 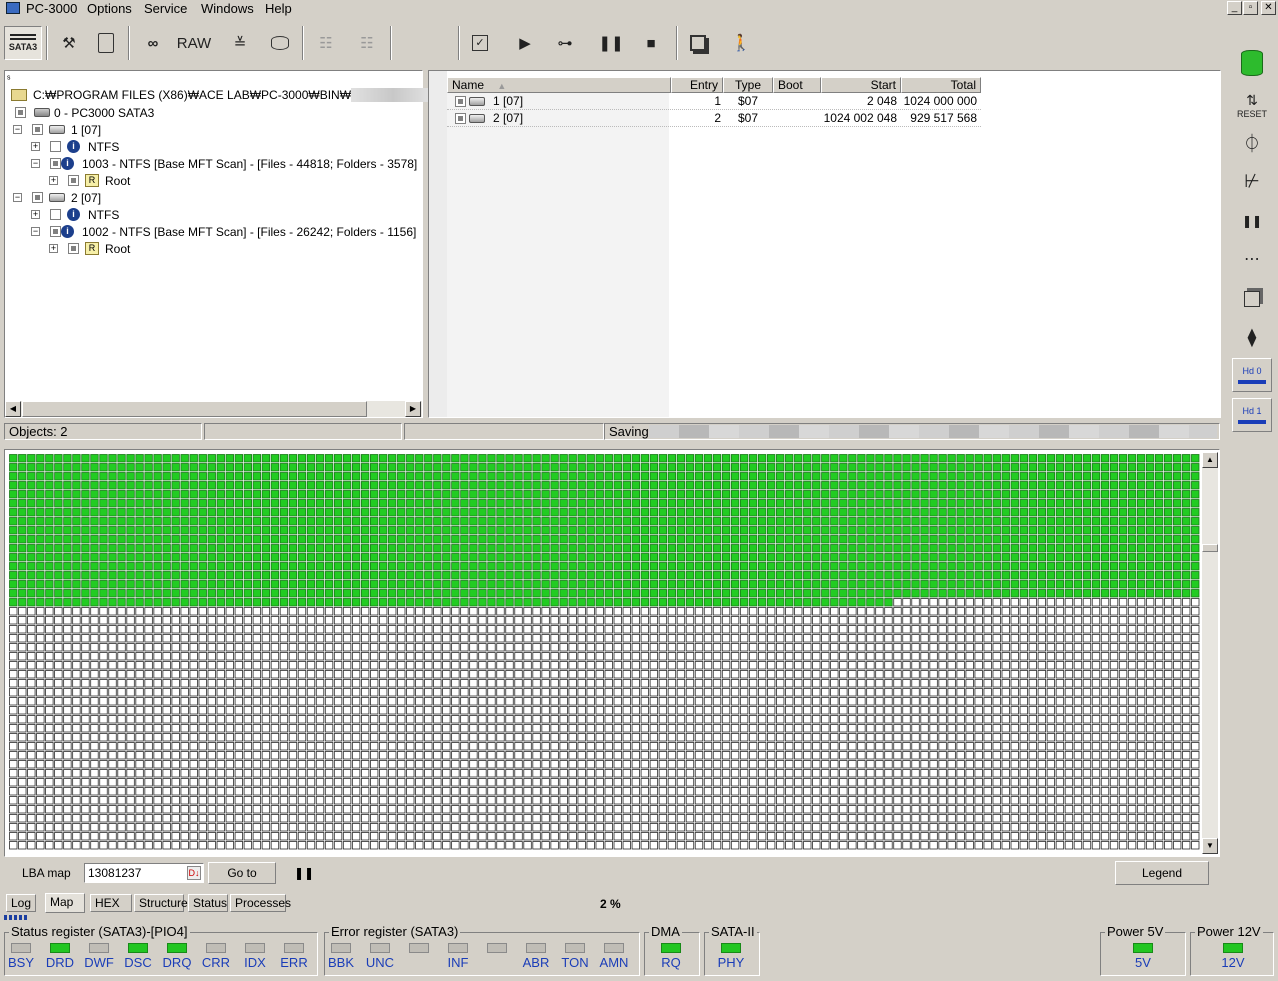 What do you see at coordinates (1252, 63) in the screenshot?
I see `database-button` at bounding box center [1252, 63].